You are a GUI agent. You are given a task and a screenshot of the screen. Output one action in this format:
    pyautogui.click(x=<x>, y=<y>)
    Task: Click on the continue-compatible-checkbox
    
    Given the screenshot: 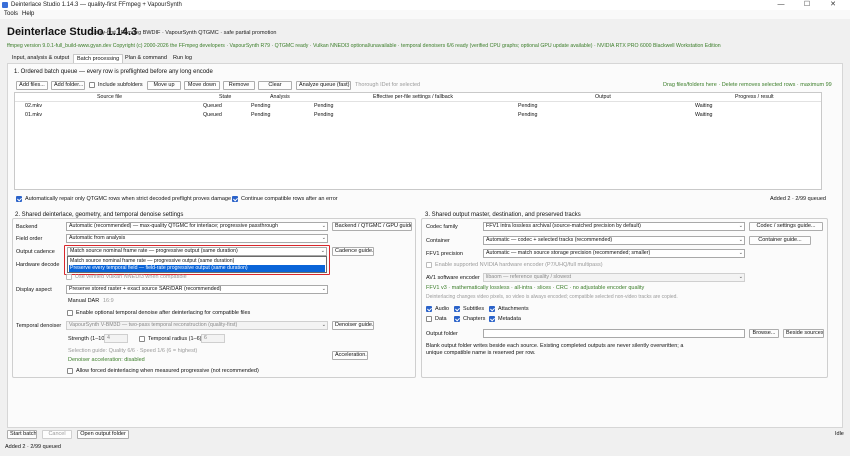 What is the action you would take?
    pyautogui.click(x=235, y=199)
    